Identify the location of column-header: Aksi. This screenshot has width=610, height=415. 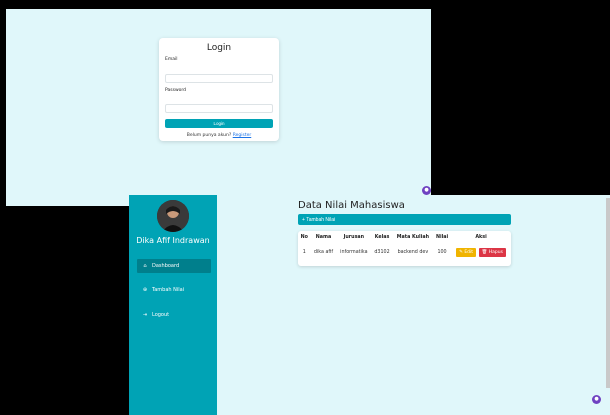
(481, 237).